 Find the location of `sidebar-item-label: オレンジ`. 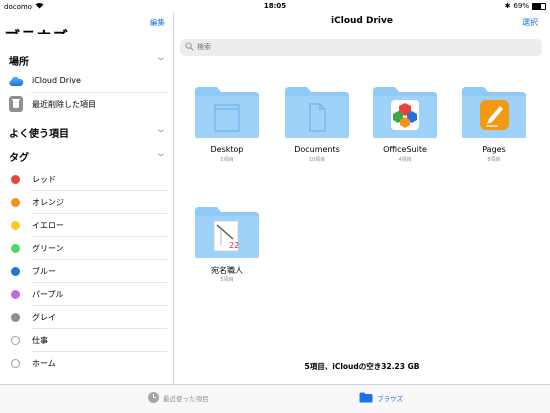

sidebar-item-label: オレンジ is located at coordinates (48, 202).